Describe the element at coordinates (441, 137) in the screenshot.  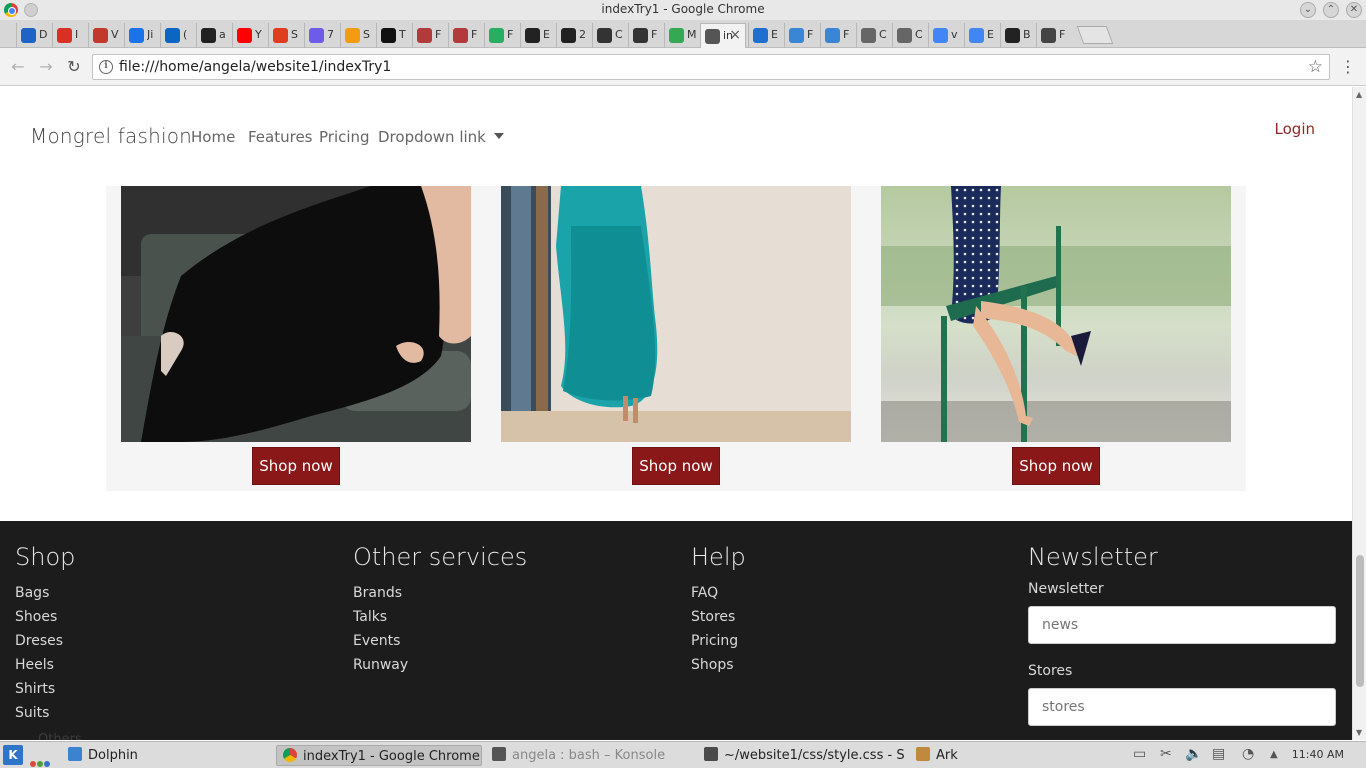
I see `nav-dropdown: Dropdown link` at that location.